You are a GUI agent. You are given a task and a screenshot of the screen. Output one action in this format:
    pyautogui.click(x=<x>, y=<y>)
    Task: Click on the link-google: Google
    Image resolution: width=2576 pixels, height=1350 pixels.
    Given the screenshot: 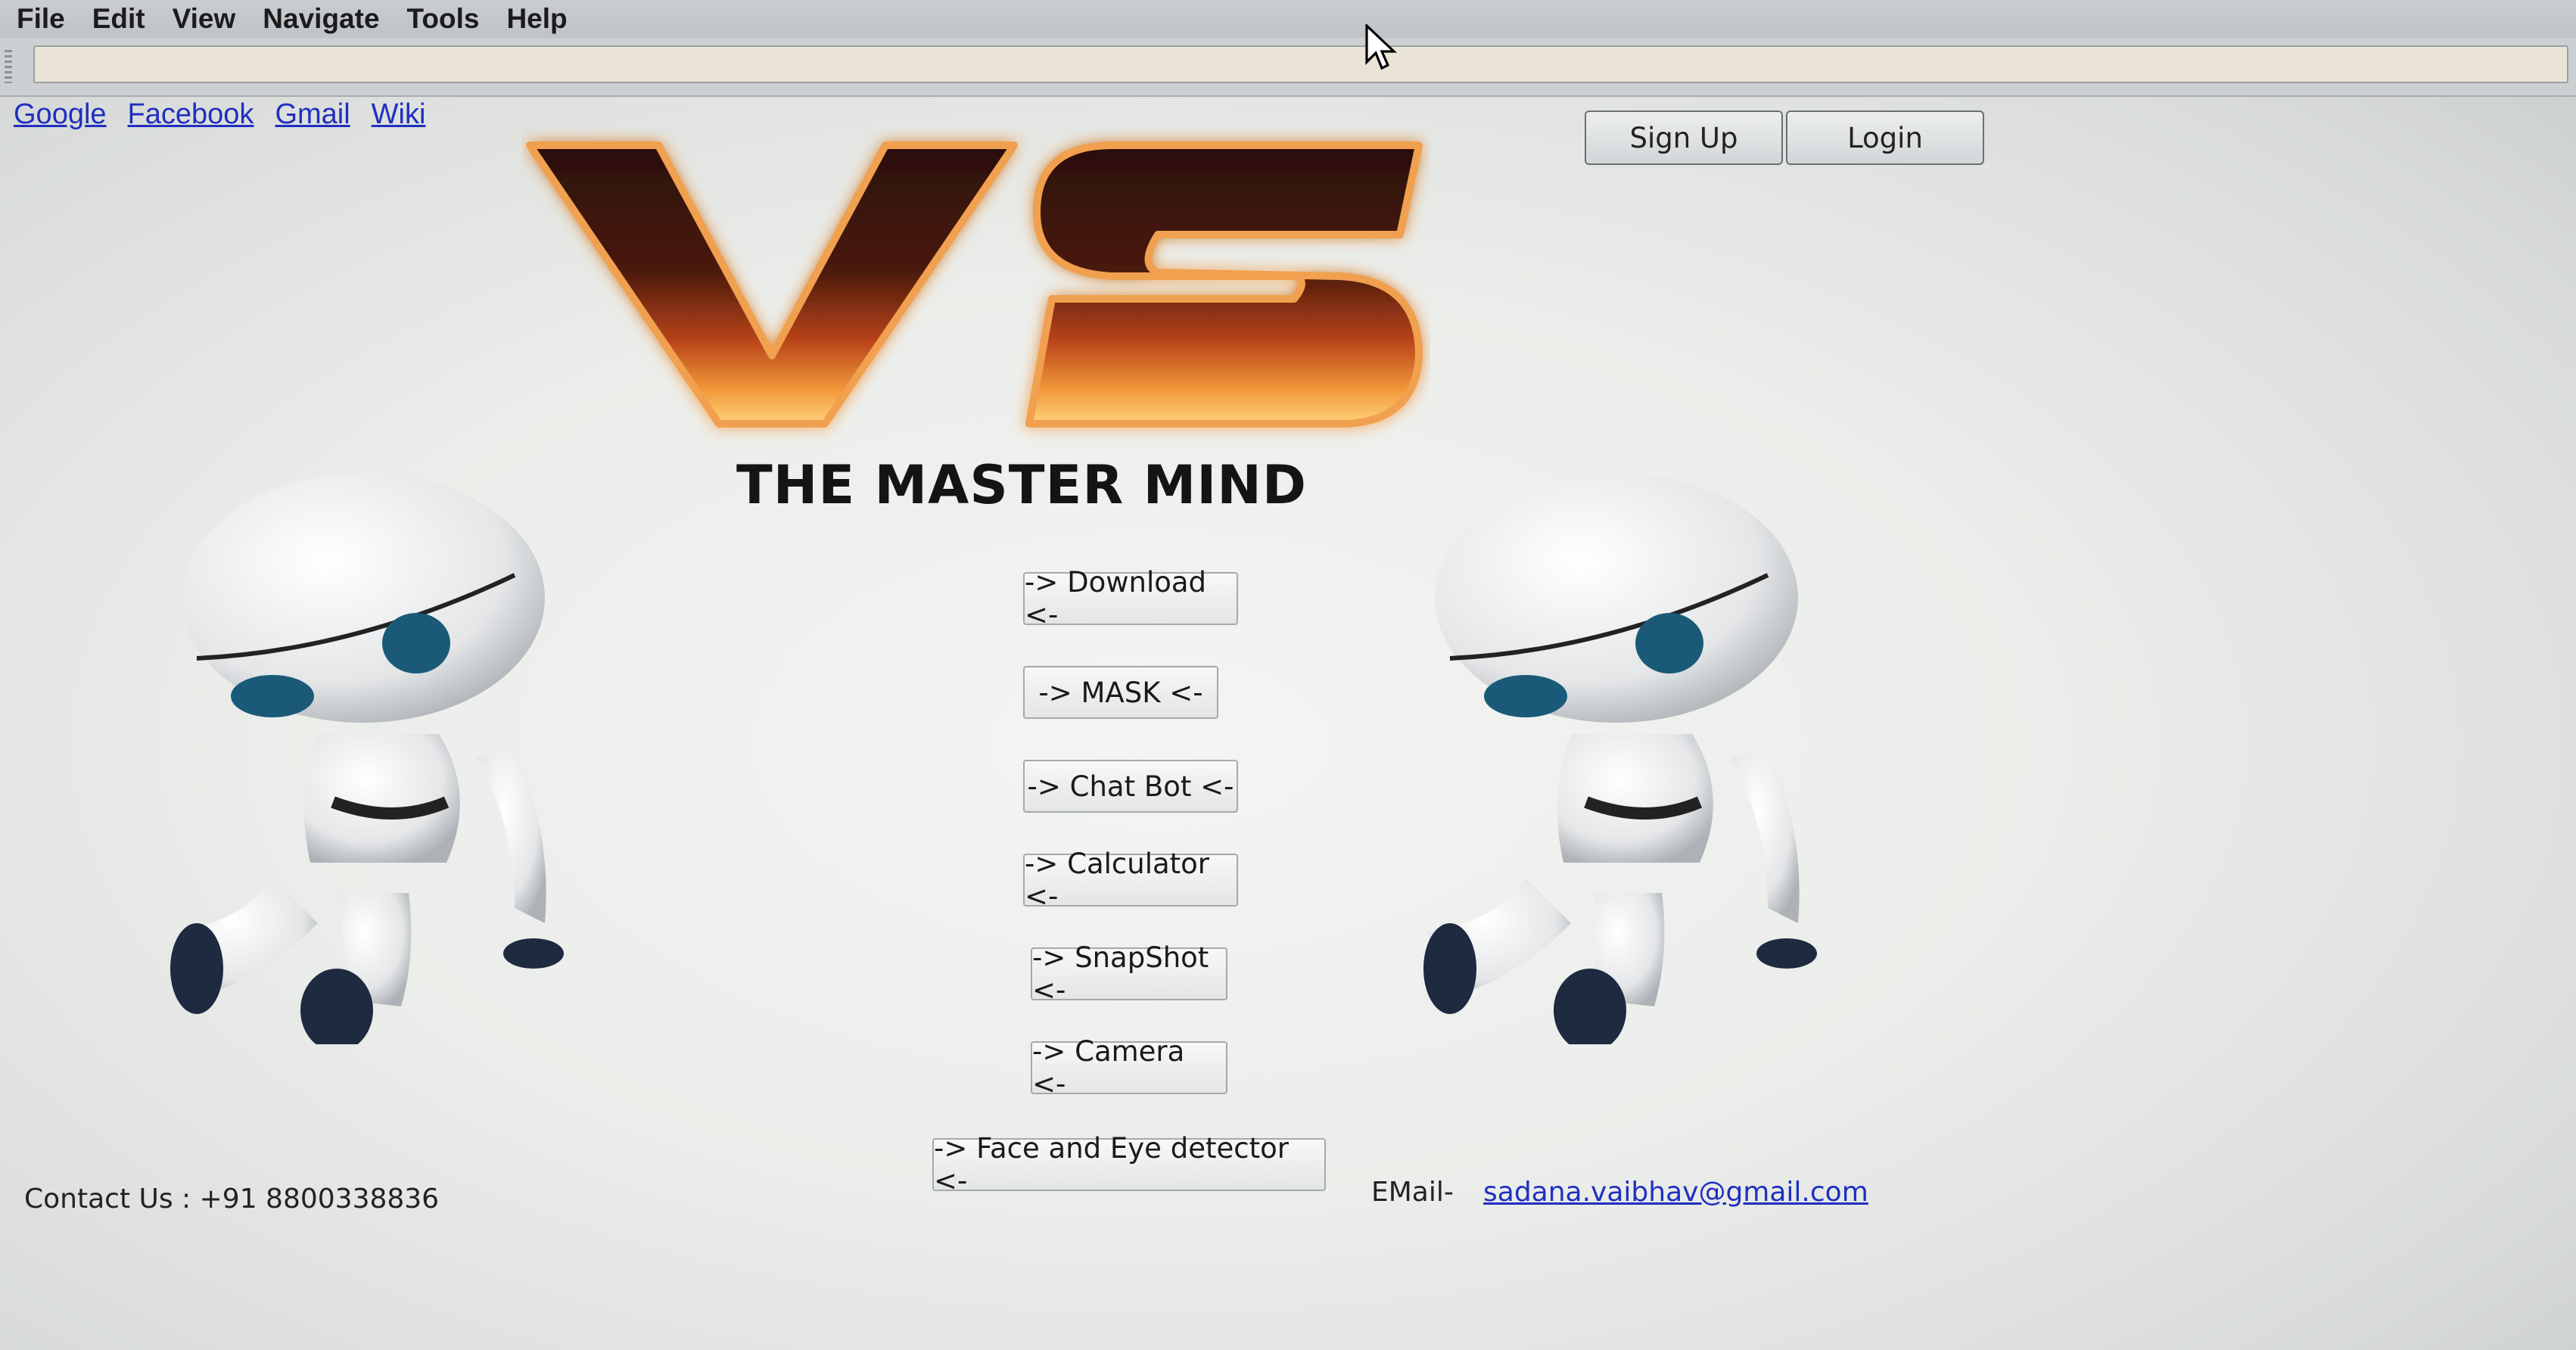 What is the action you would take?
    pyautogui.click(x=60, y=114)
    